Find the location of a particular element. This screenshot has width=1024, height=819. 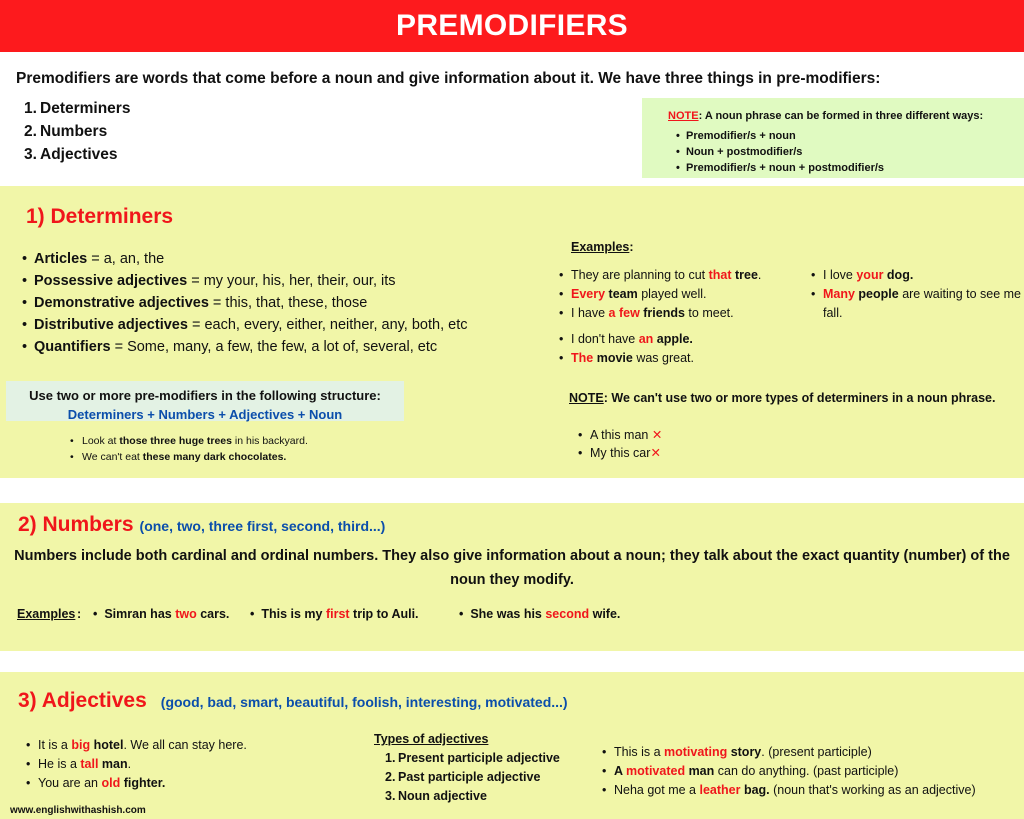

highlight: second is located at coordinates (567, 614).